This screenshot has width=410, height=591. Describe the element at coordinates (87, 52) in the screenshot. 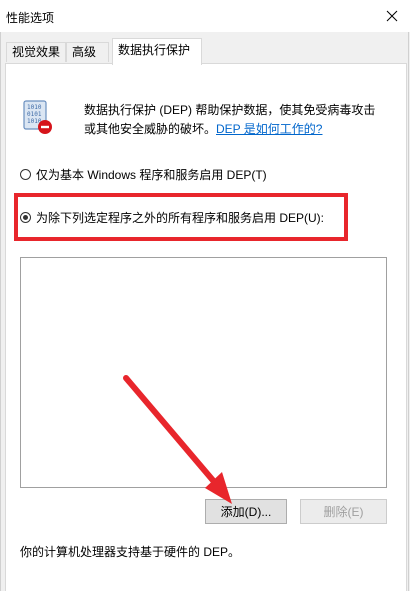

I see `tab-advanced: 高级` at that location.